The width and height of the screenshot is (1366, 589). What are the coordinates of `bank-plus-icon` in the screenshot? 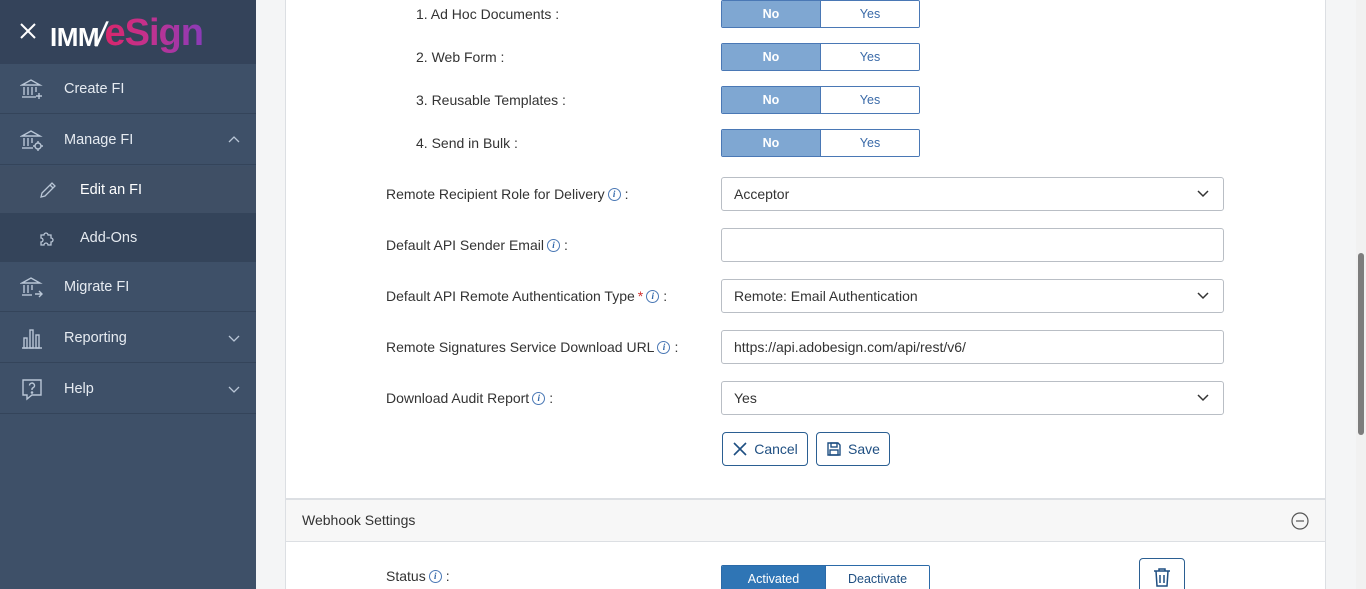 It's located at (31, 89).